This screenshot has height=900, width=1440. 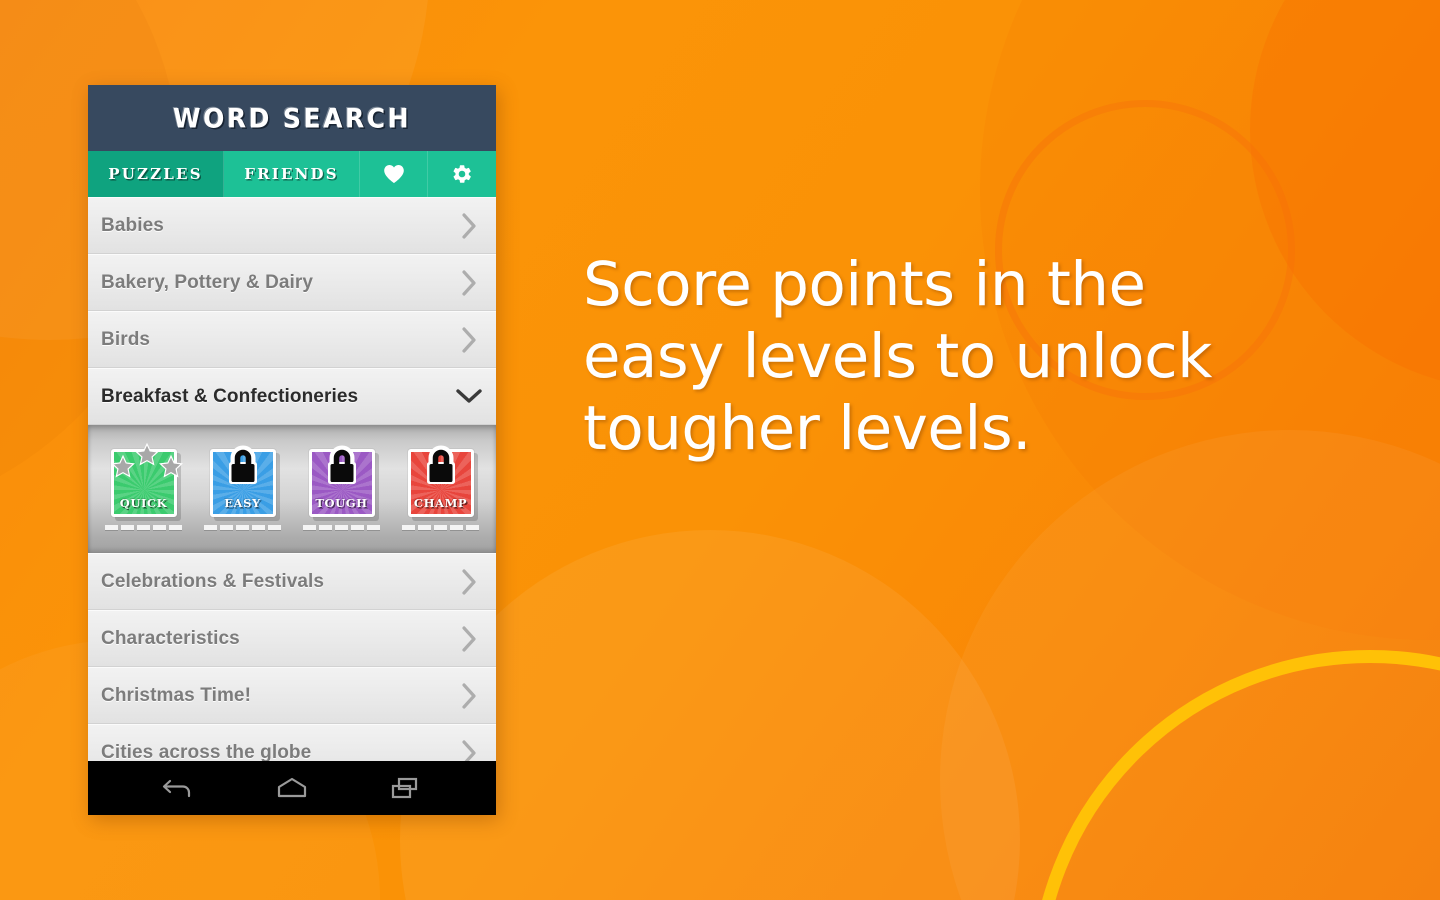 I want to click on category-row-babies: Babies, so click(x=292, y=225).